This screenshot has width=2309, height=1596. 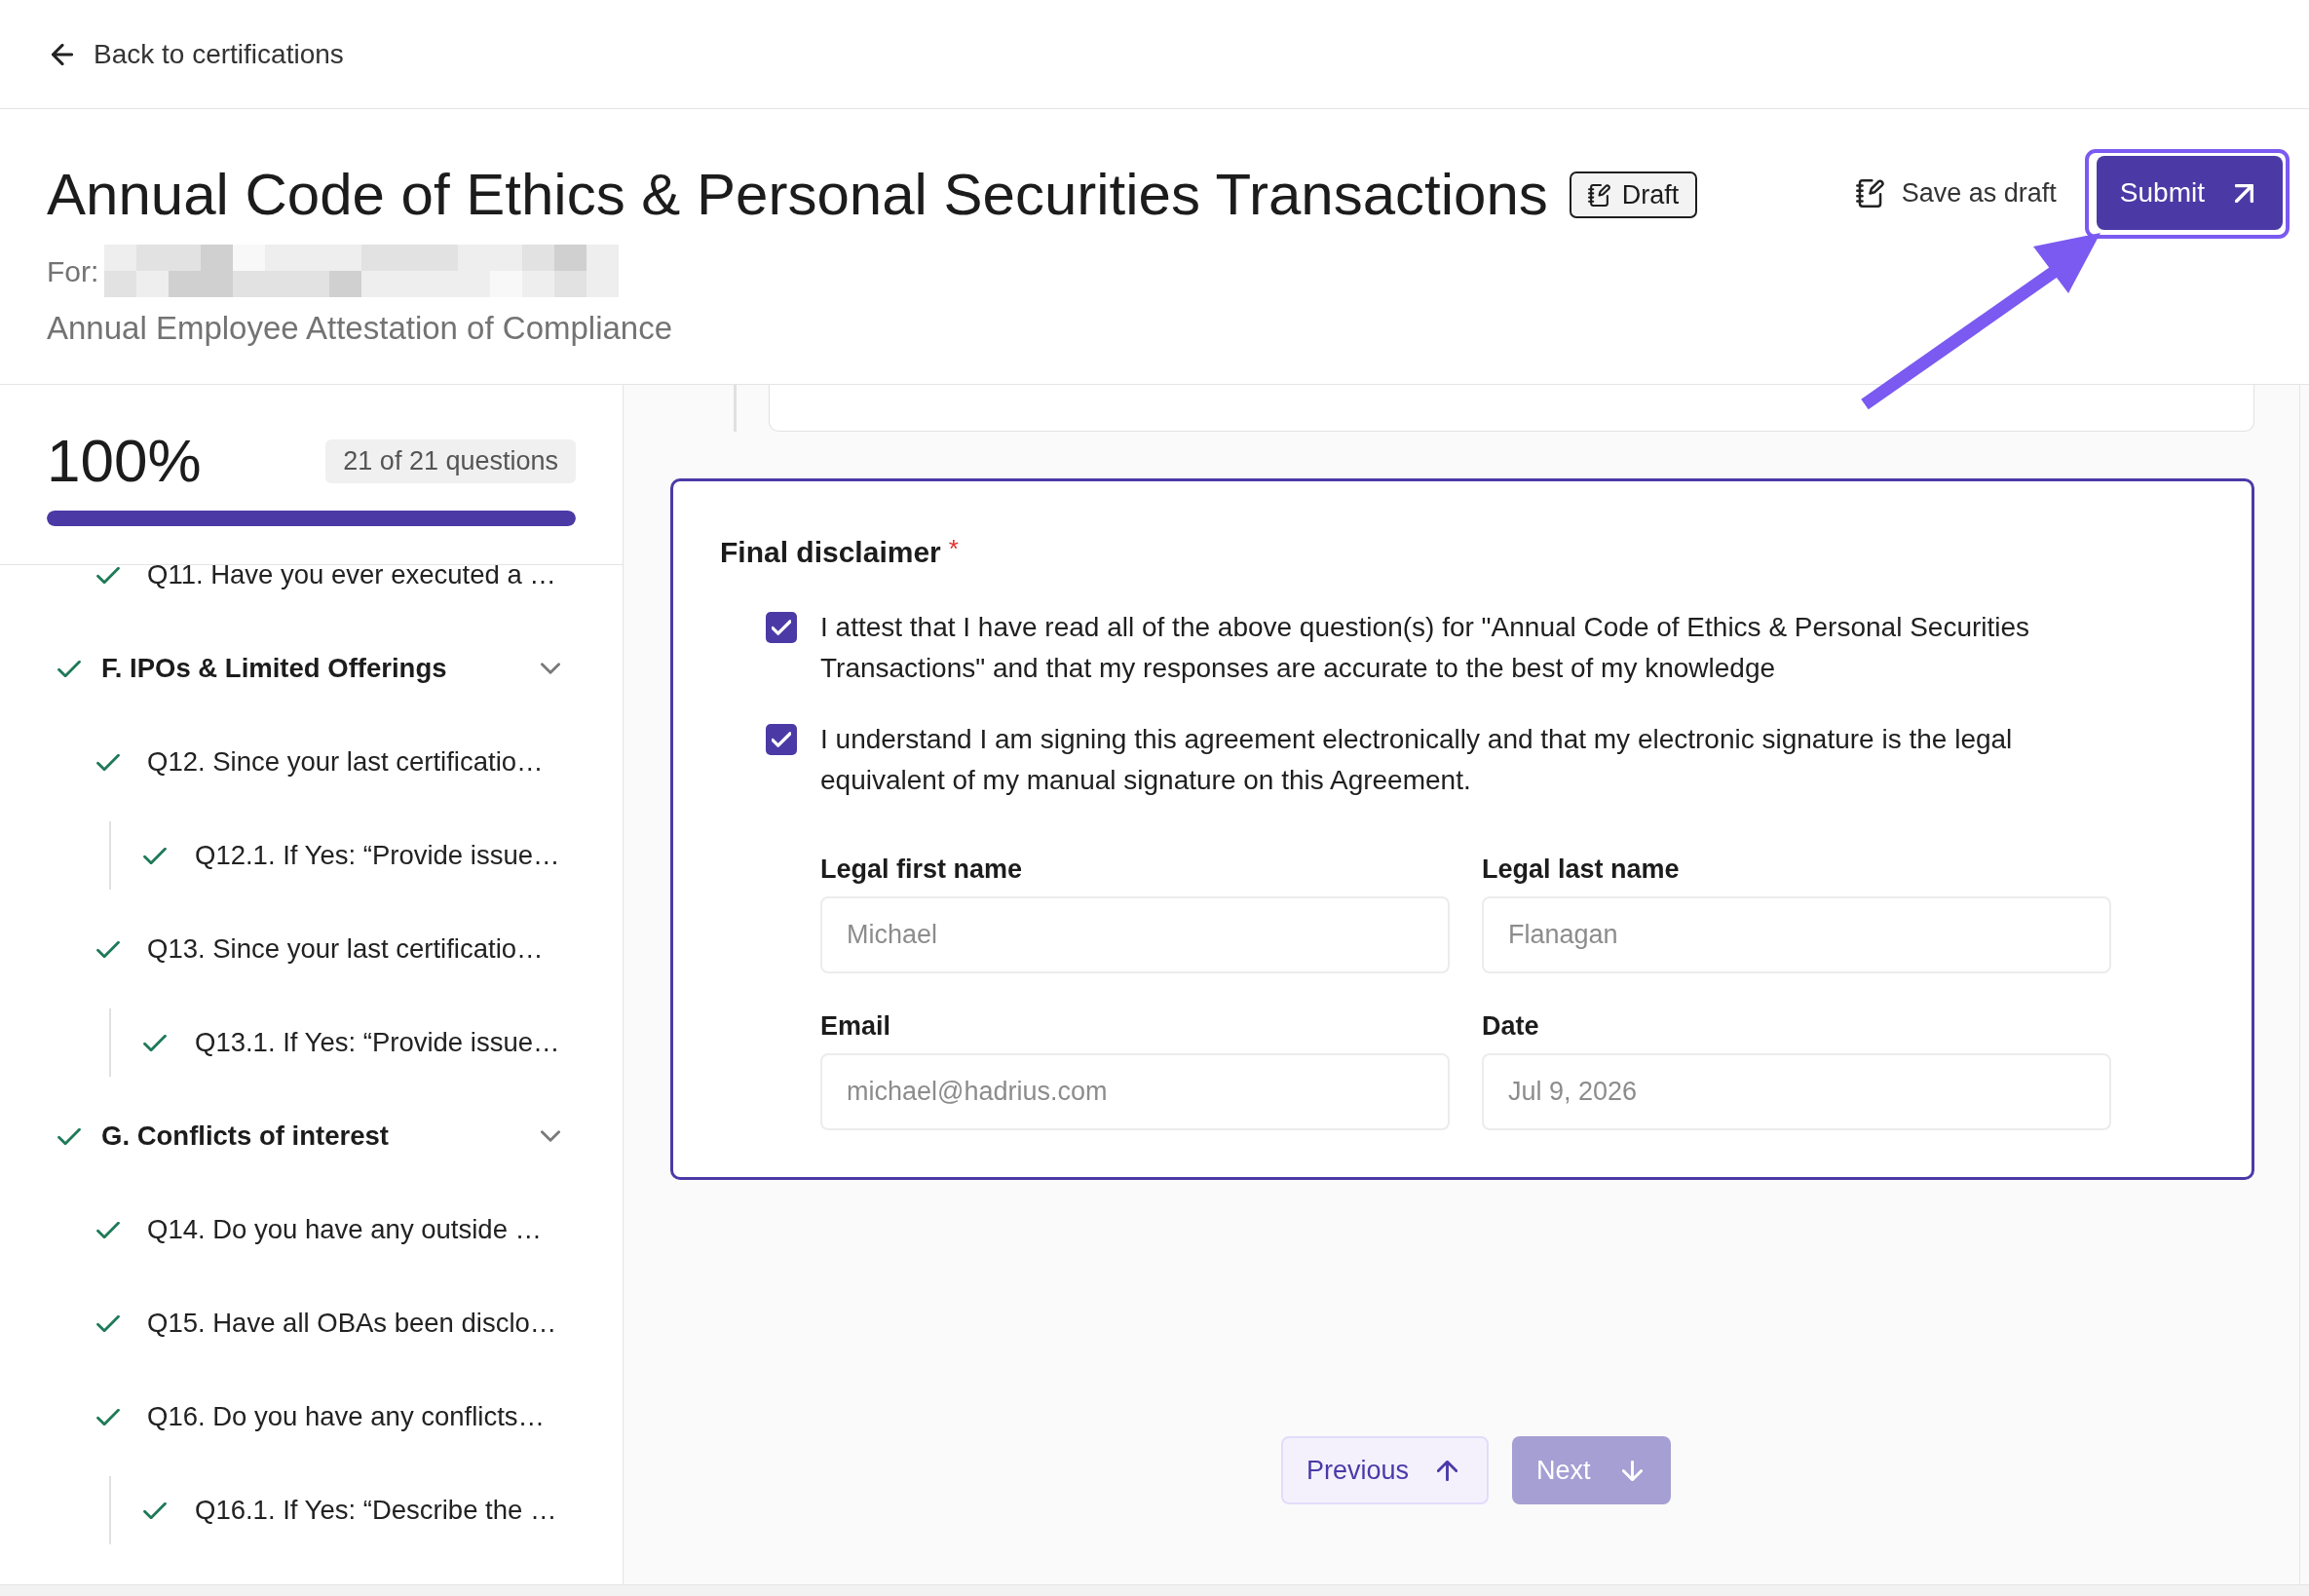 What do you see at coordinates (1417, 760) in the screenshot?
I see `checkbox-label: I understand I am signing this agreement electronically and that my electronic signature is the legal equivalent of my manual signature on this Agreement.` at bounding box center [1417, 760].